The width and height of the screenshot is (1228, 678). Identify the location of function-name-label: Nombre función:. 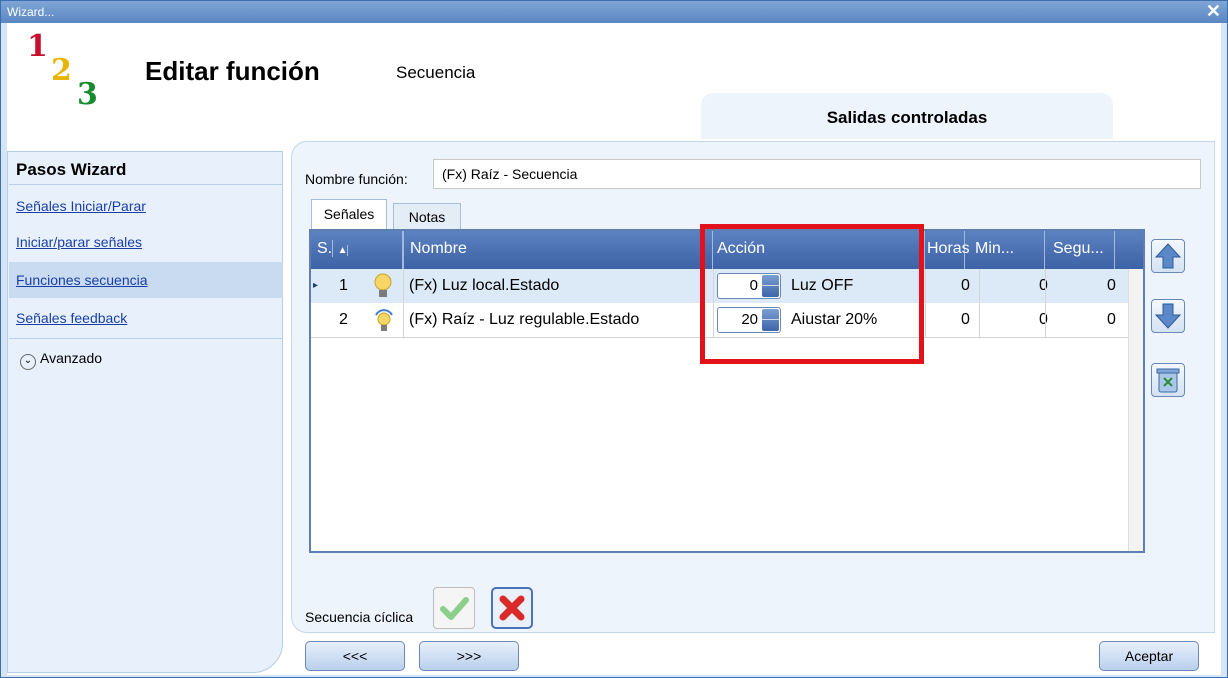
(356, 179).